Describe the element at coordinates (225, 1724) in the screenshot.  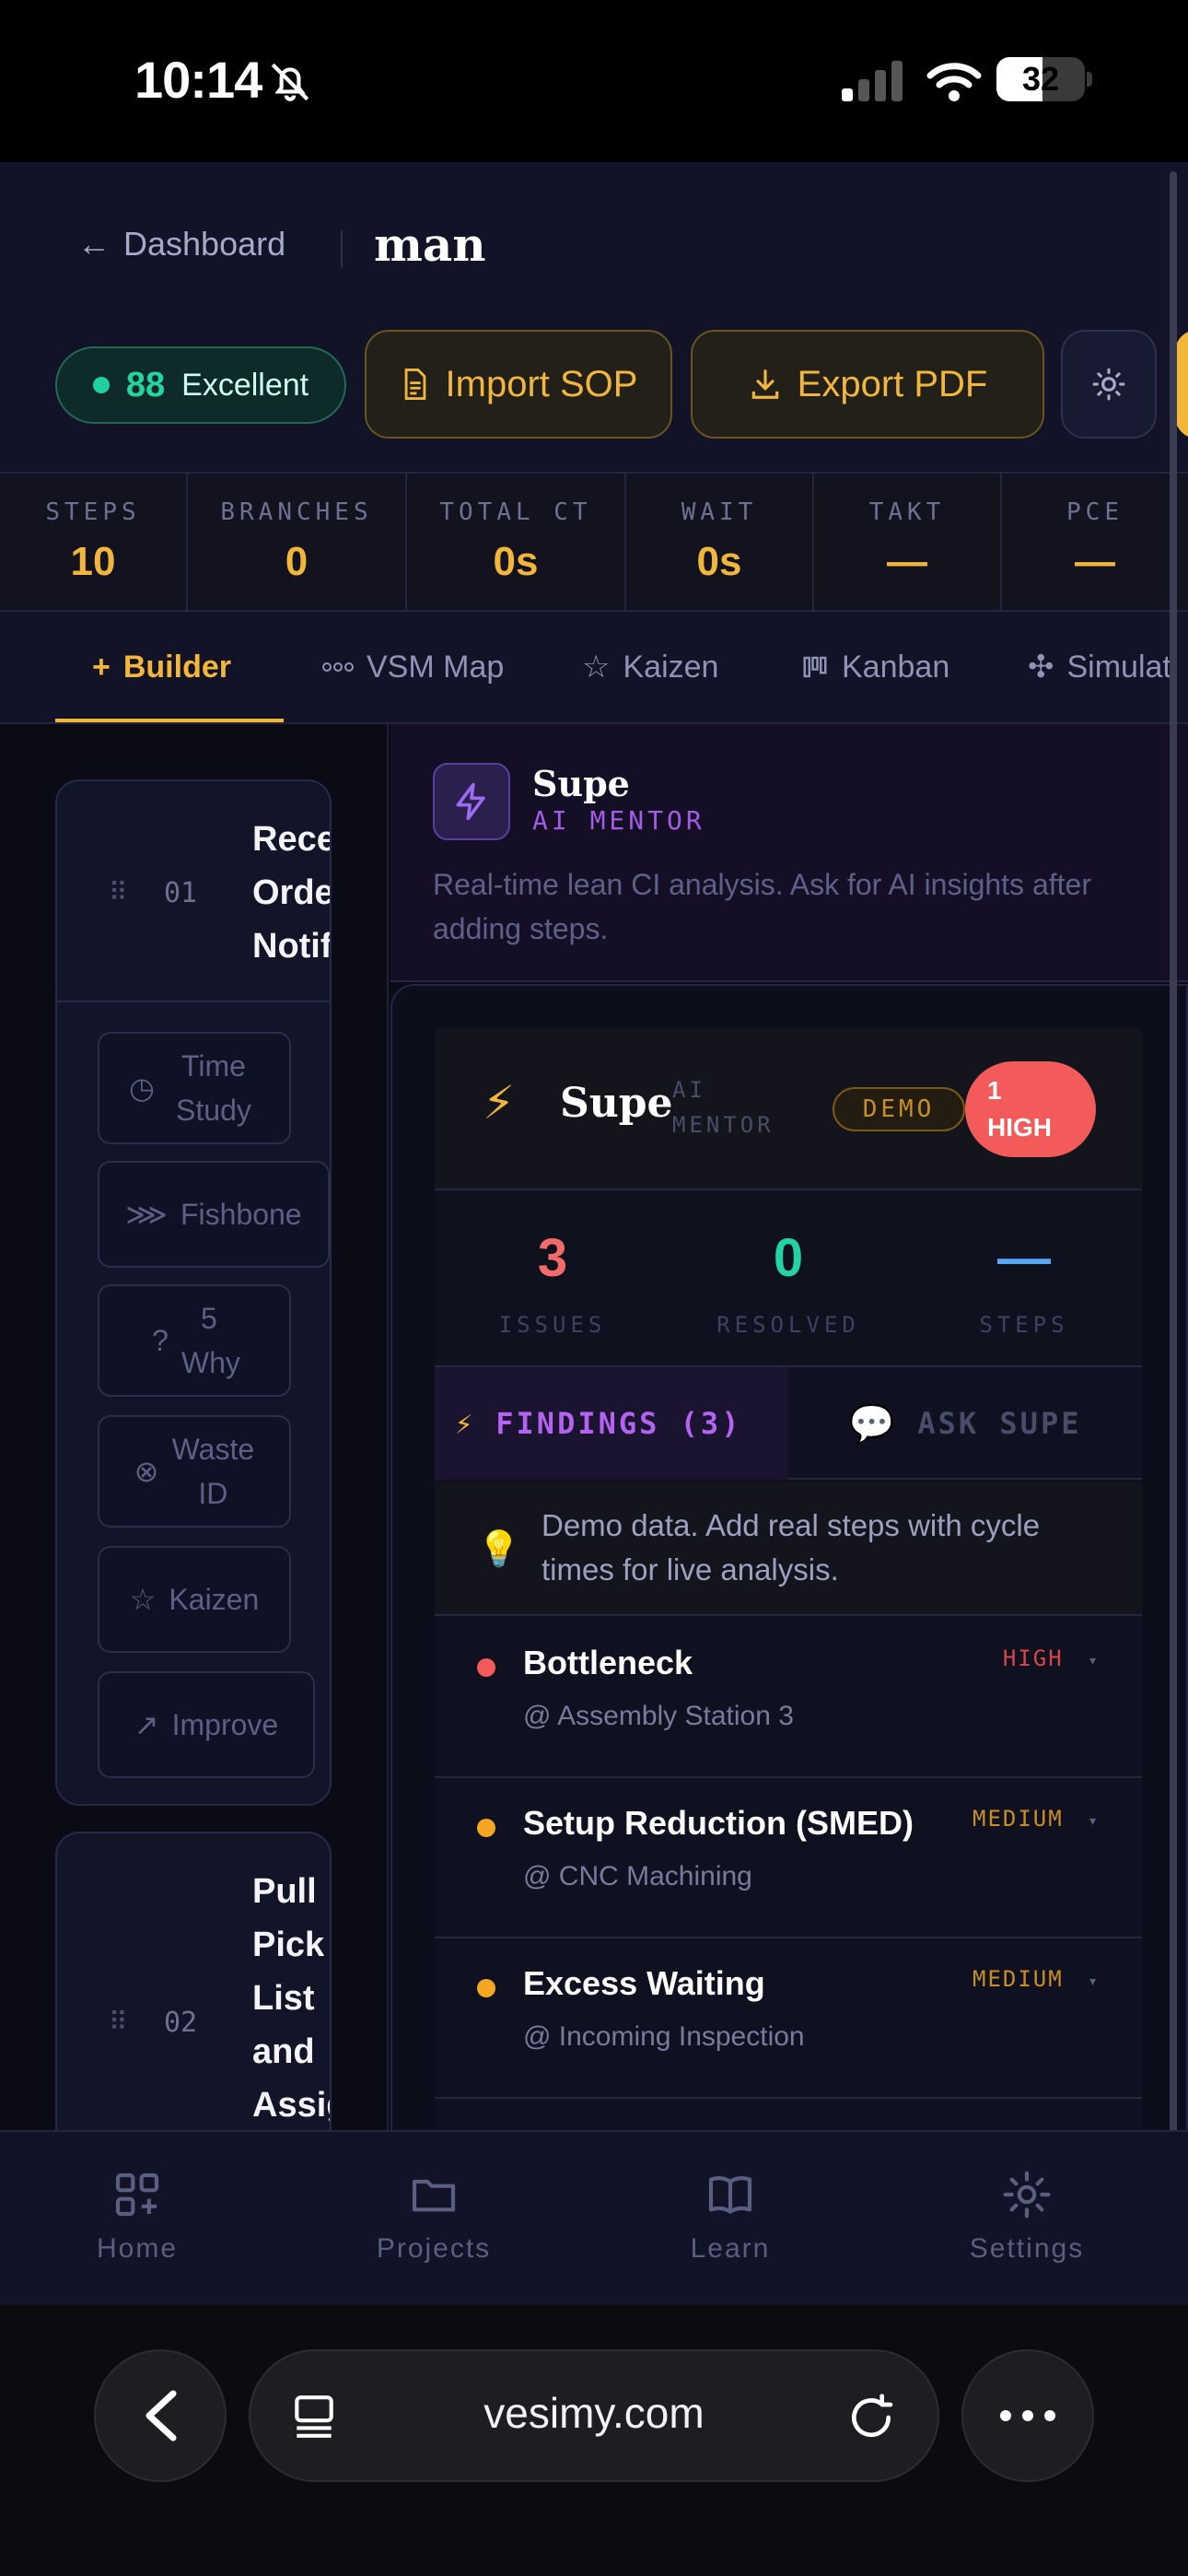
I see `tool-label: Improve` at that location.